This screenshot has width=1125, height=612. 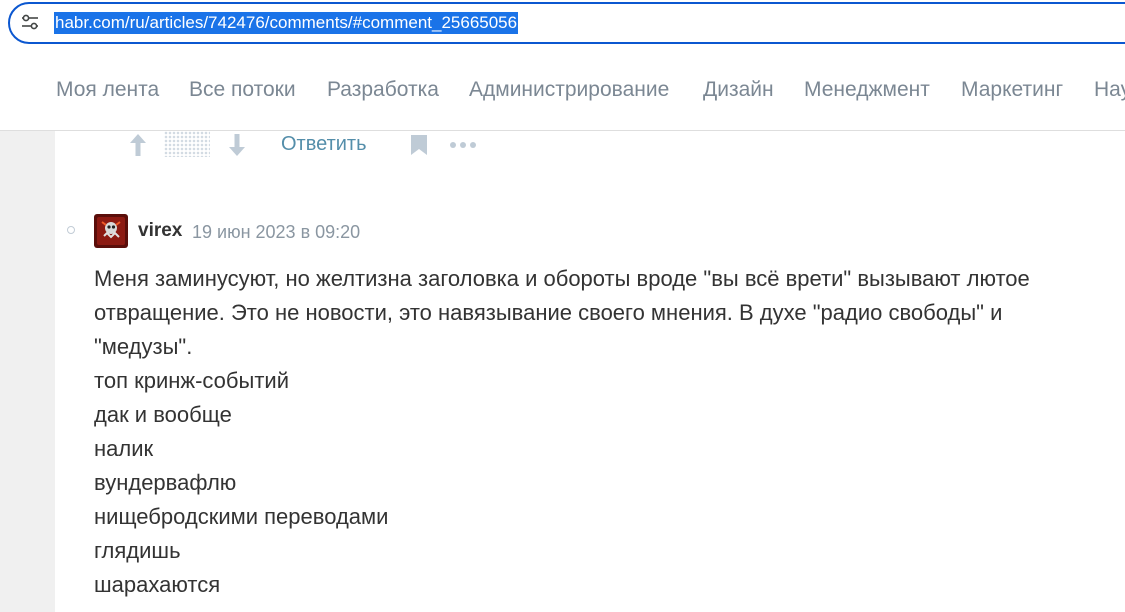 I want to click on nav-item-my-feed: Моя лента, so click(x=107, y=90).